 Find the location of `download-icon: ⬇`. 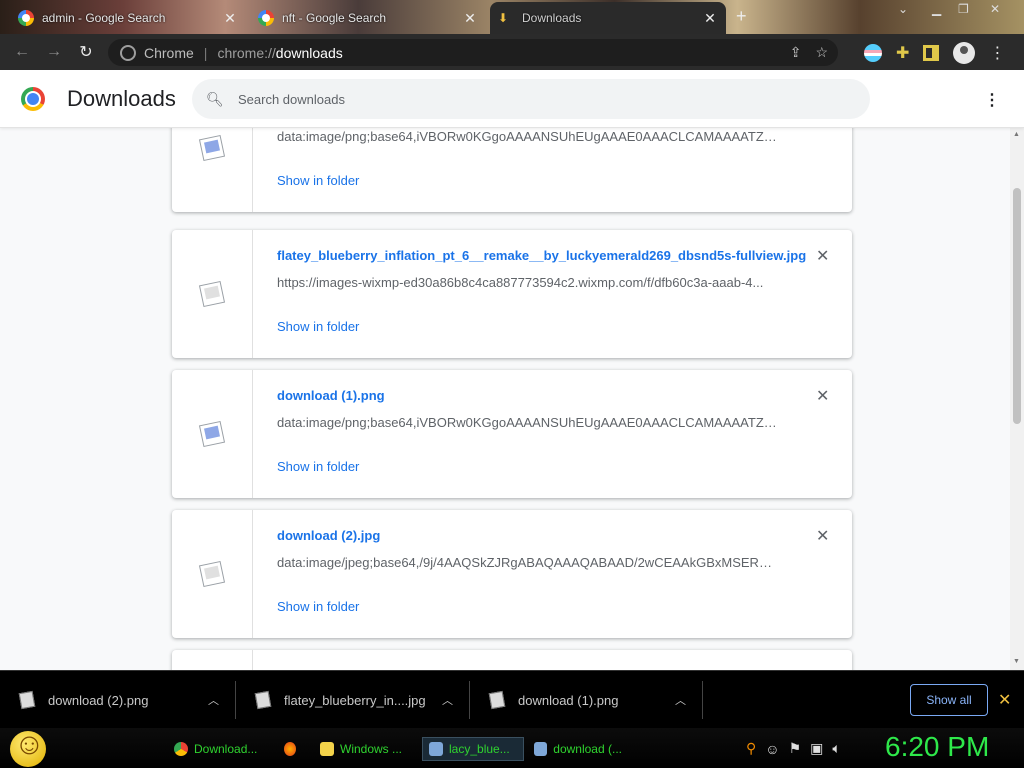

download-icon: ⬇ is located at coordinates (503, 18).